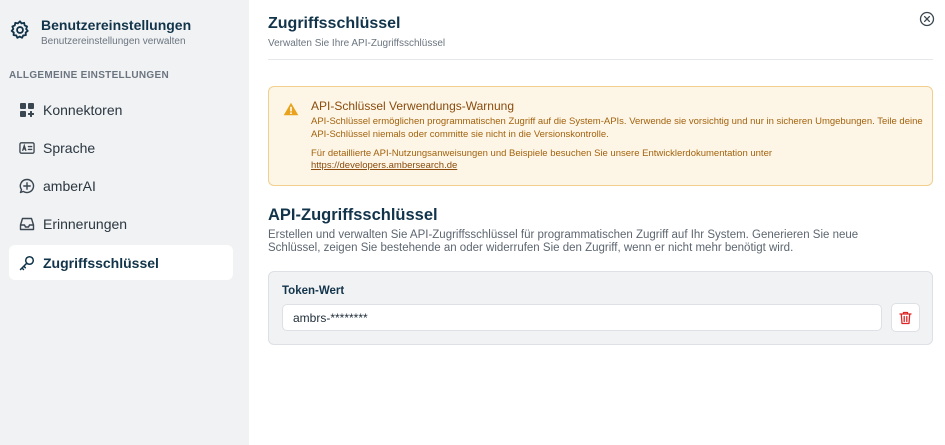 This screenshot has height=445, width=945. I want to click on page-title: Zugriffsschlüssel, so click(334, 23).